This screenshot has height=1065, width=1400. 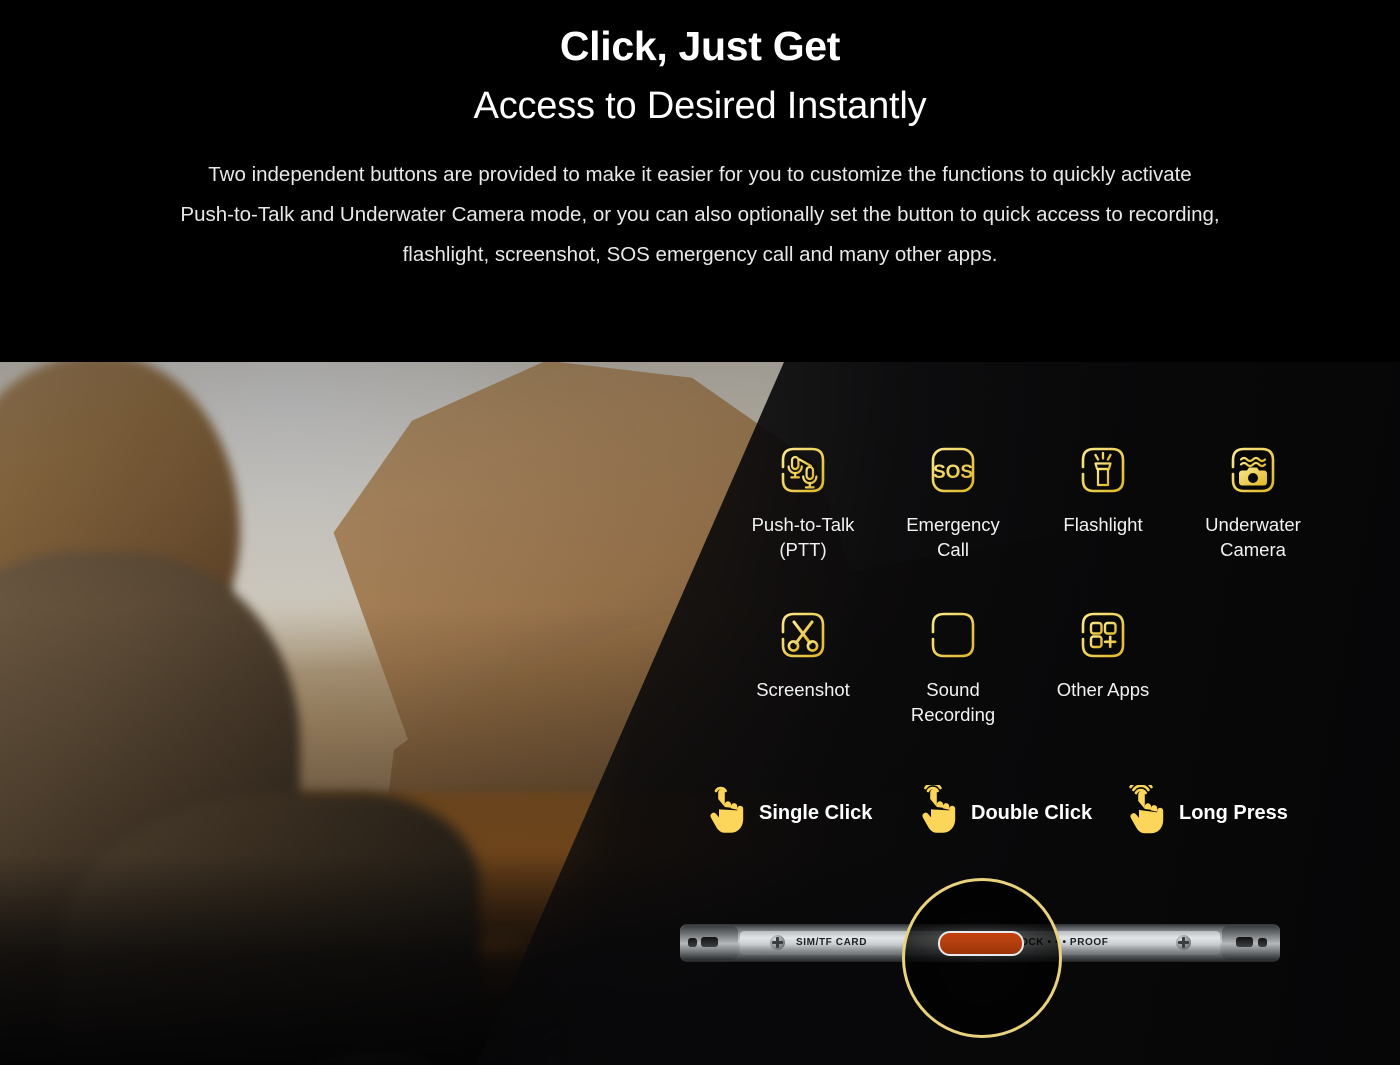 What do you see at coordinates (953, 524) in the screenshot?
I see `feature-label-line1: Emergency` at bounding box center [953, 524].